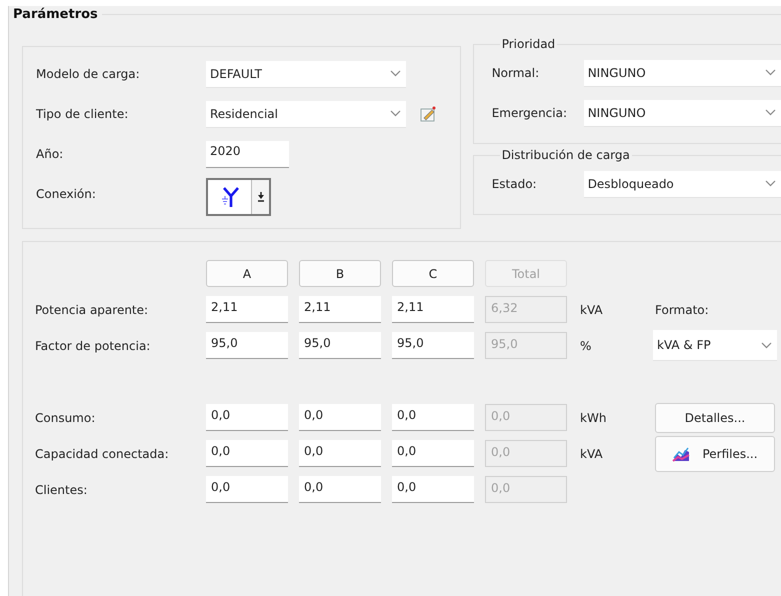 The height and width of the screenshot is (596, 781). Describe the element at coordinates (244, 113) in the screenshot. I see `dropdown-value: Residencial` at that location.